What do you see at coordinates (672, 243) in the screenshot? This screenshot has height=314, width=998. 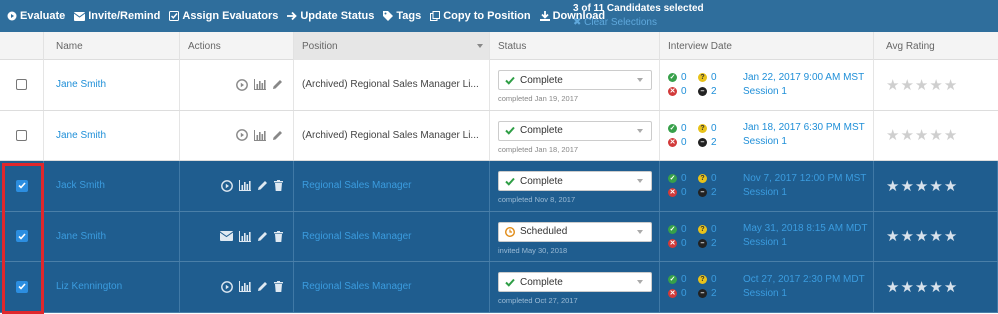 I see `reject-count-icon: ✕` at bounding box center [672, 243].